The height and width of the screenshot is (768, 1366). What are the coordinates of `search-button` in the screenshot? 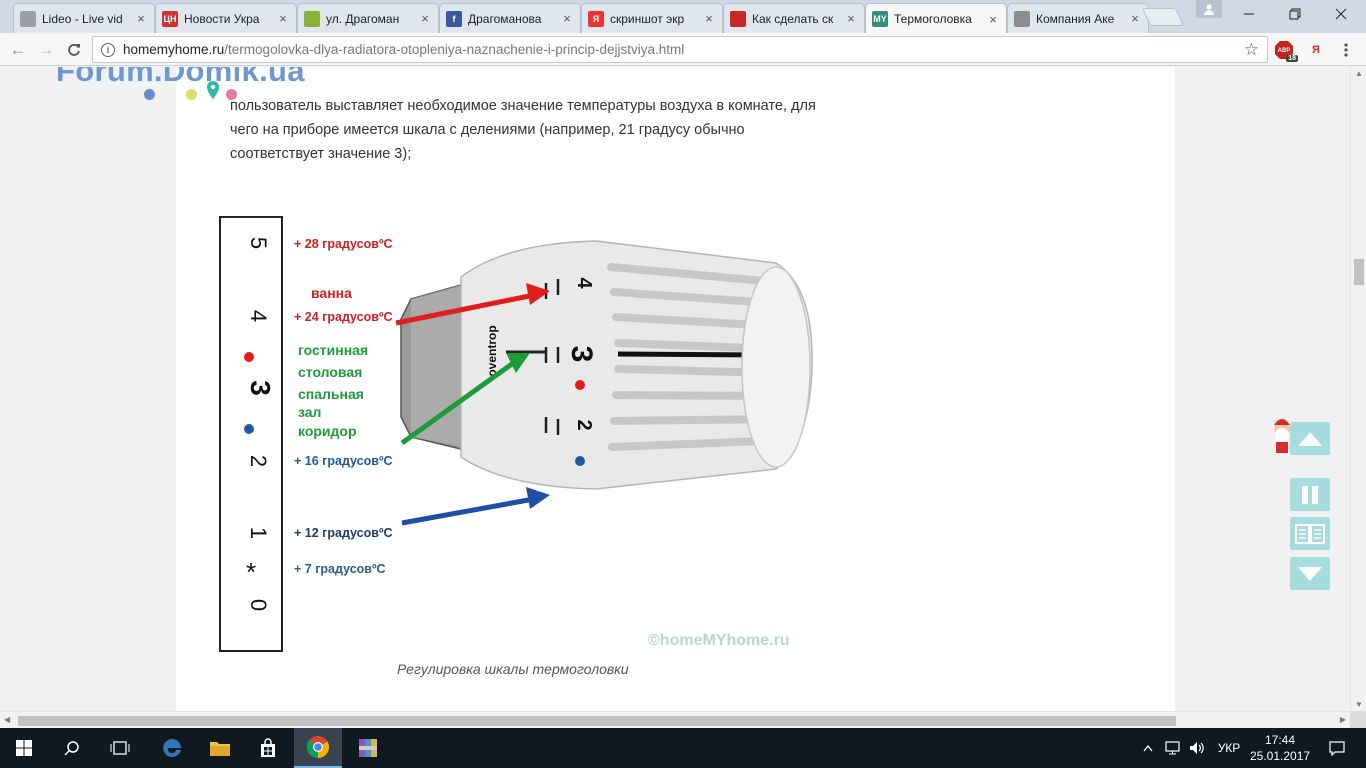 It's located at (72, 748).